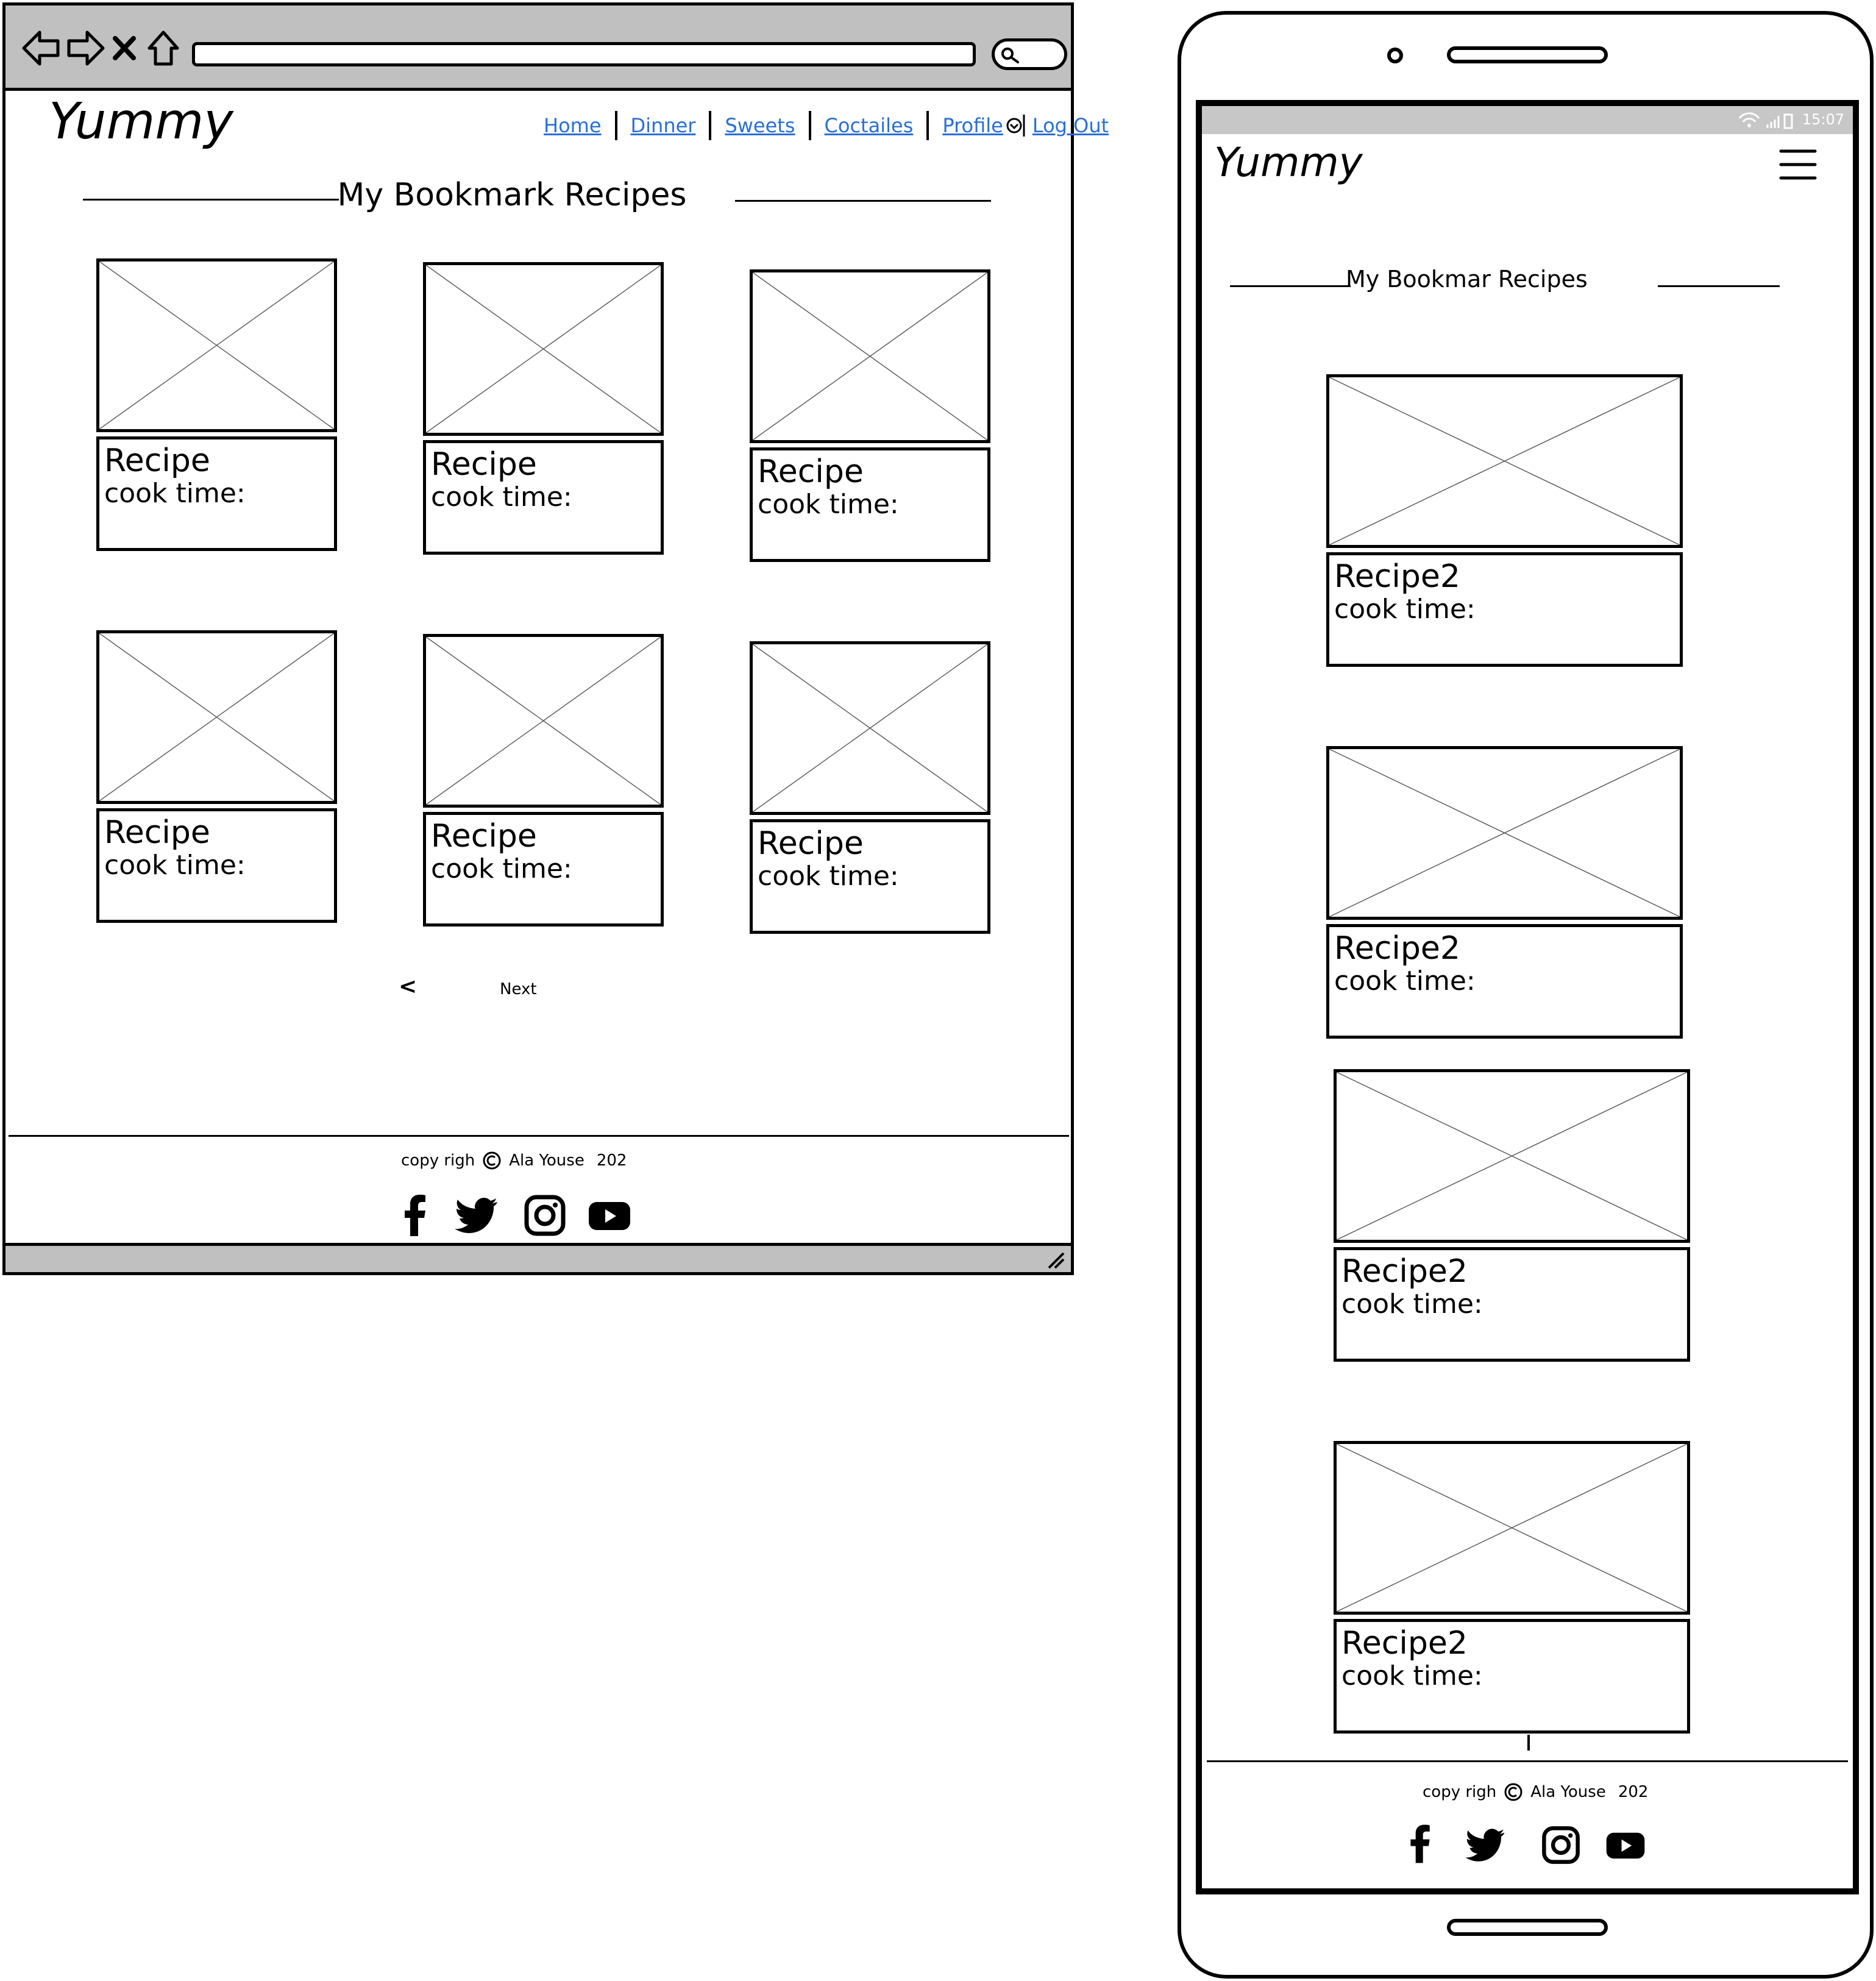  Describe the element at coordinates (967, 126) in the screenshot. I see `nav-profile: Profile` at that location.